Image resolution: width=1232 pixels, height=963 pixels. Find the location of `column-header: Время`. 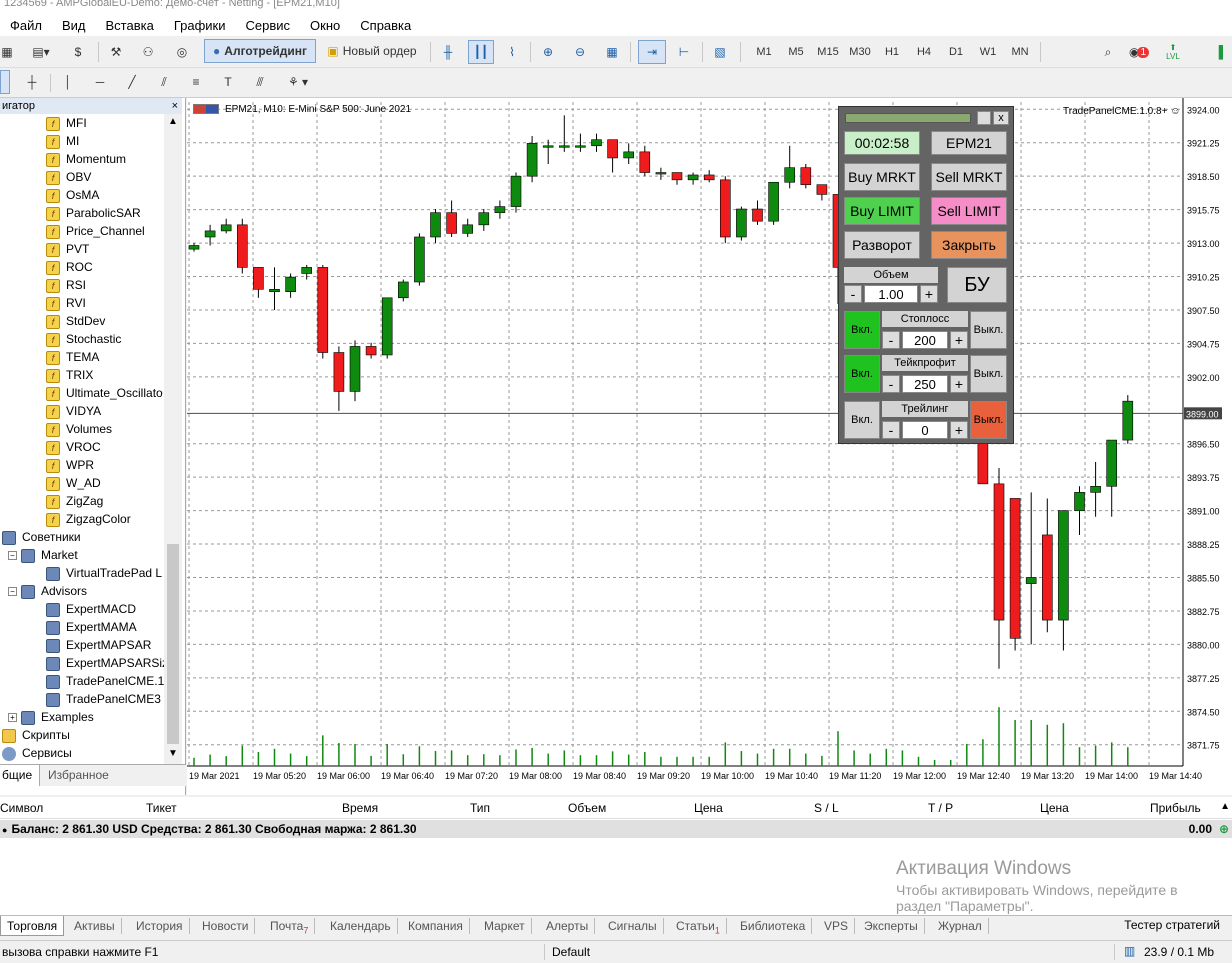

column-header: Время is located at coordinates (360, 808).